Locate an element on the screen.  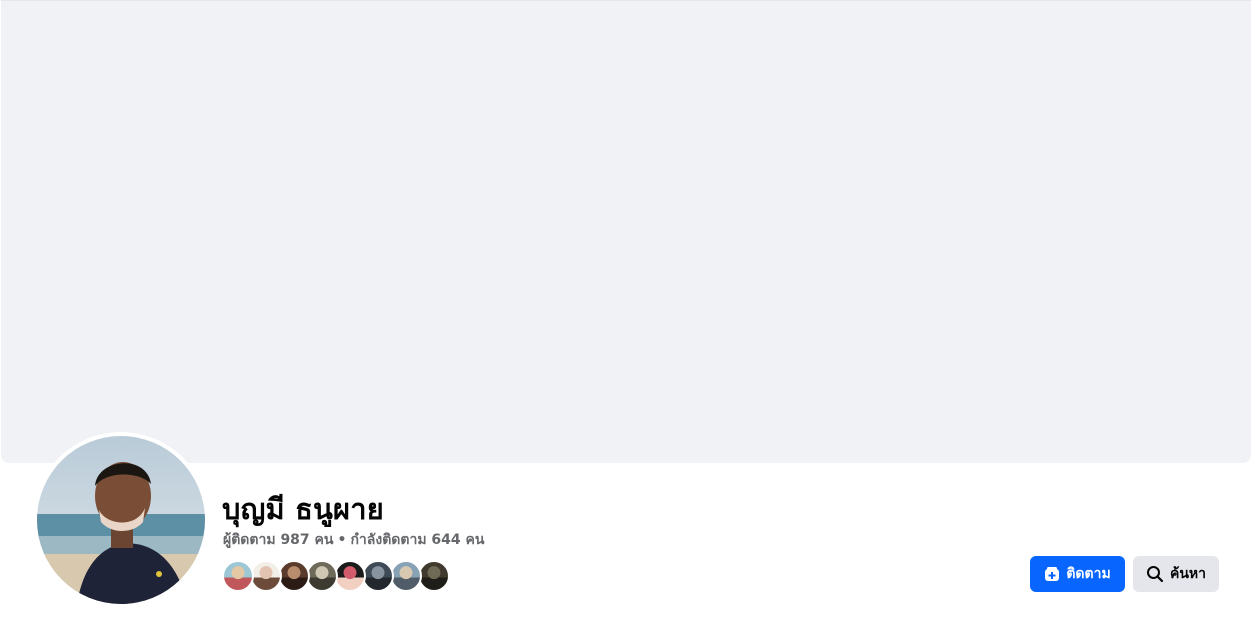
profile-name: บุญมี ธนูผาย is located at coordinates (303, 509).